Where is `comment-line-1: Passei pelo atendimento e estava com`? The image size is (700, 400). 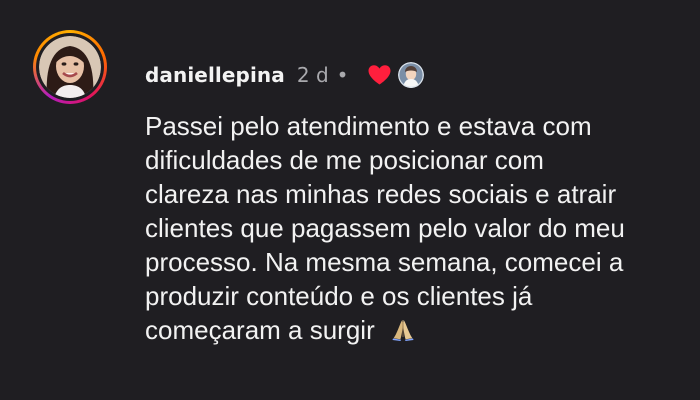
comment-line-1: Passei pelo atendimento e estava com is located at coordinates (368, 126).